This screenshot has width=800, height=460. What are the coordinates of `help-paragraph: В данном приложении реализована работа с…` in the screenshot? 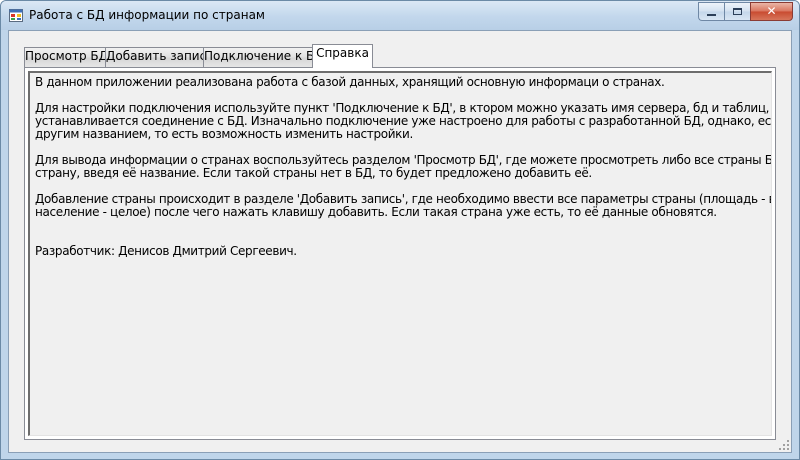 It's located at (400, 82).